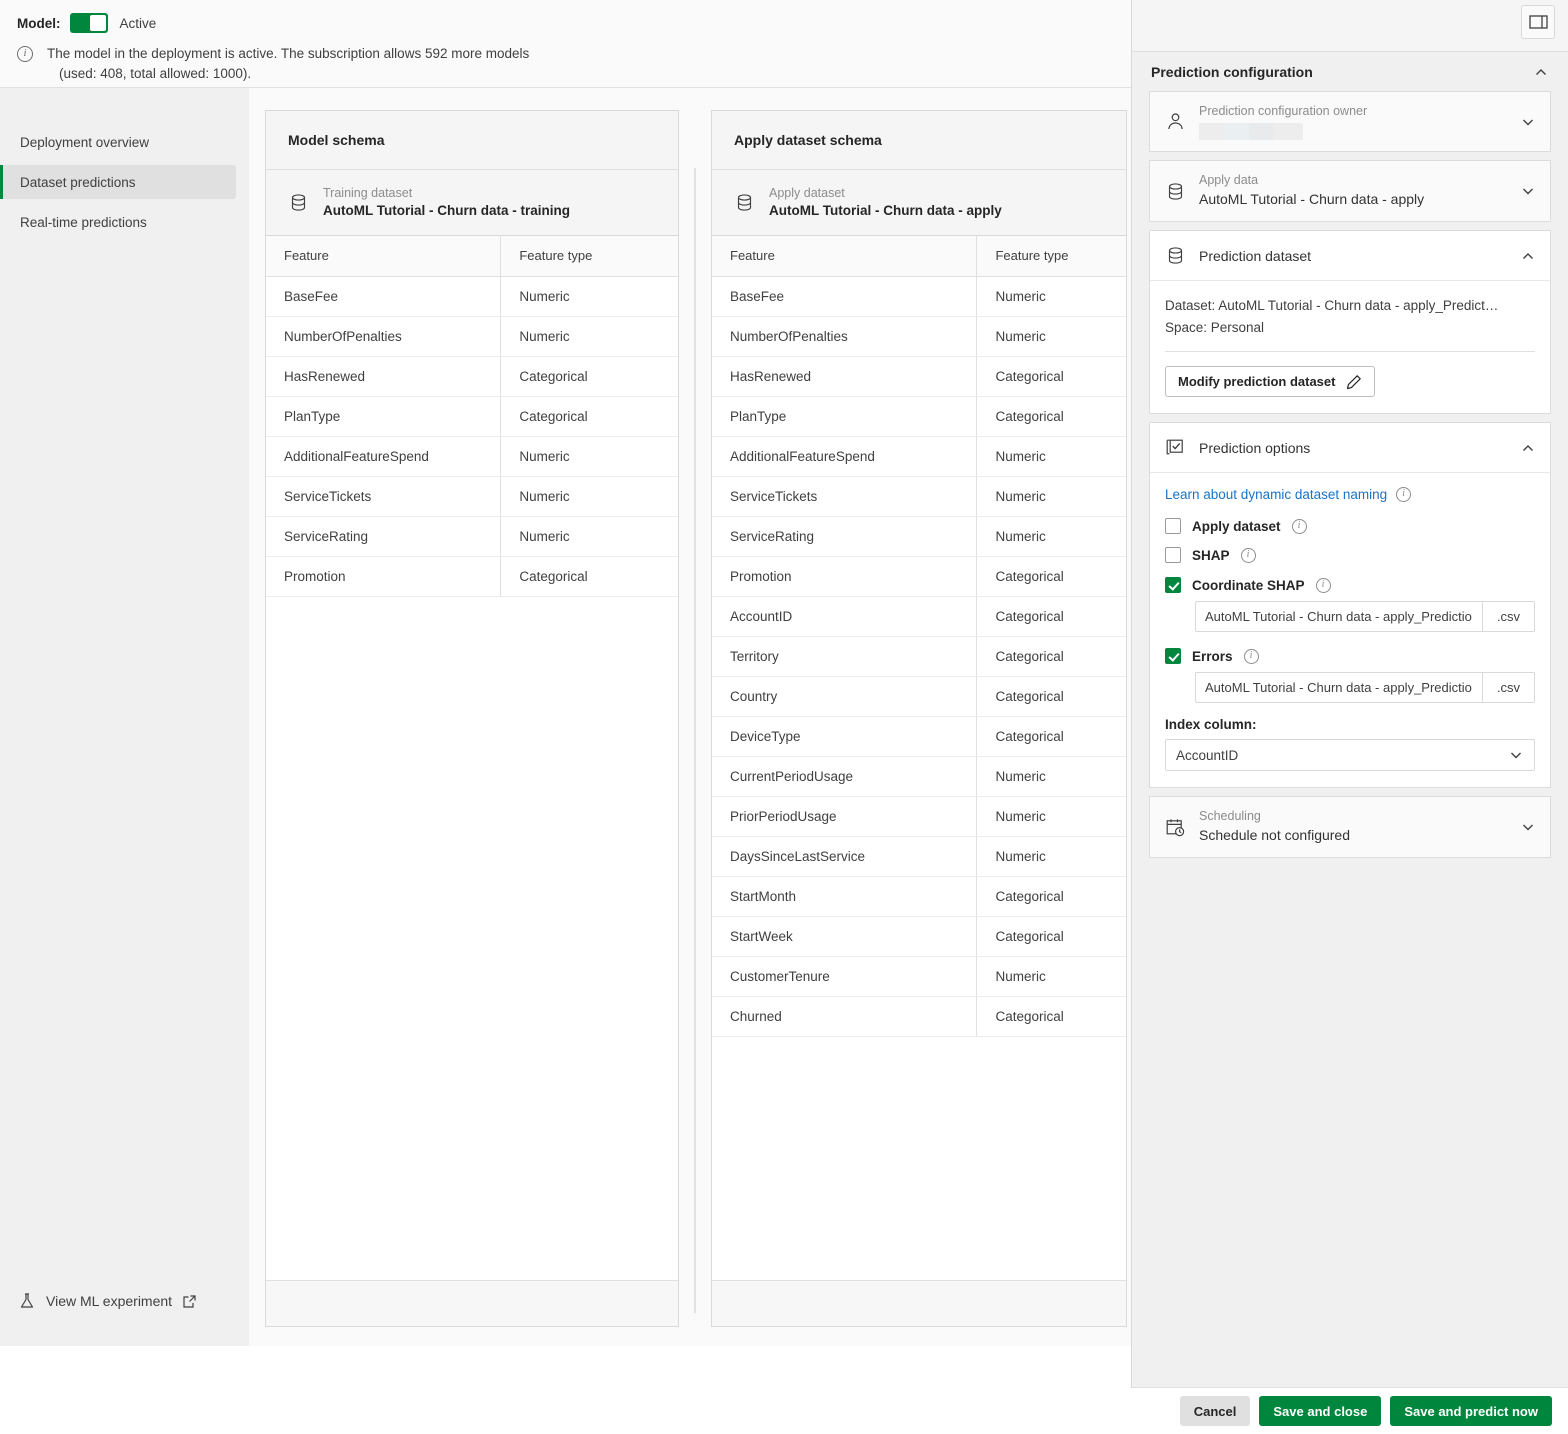  I want to click on sidebar-item-dataset-predictions: Dataset predictions, so click(118, 182).